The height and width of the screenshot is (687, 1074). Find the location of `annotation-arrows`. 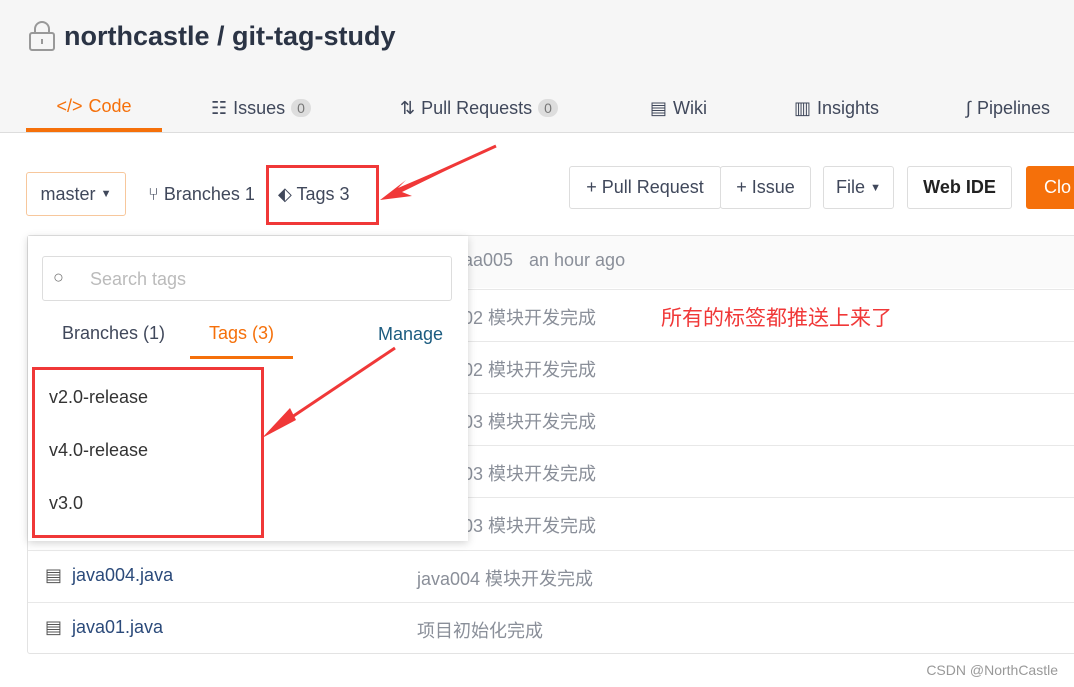

annotation-arrows is located at coordinates (379, 291).